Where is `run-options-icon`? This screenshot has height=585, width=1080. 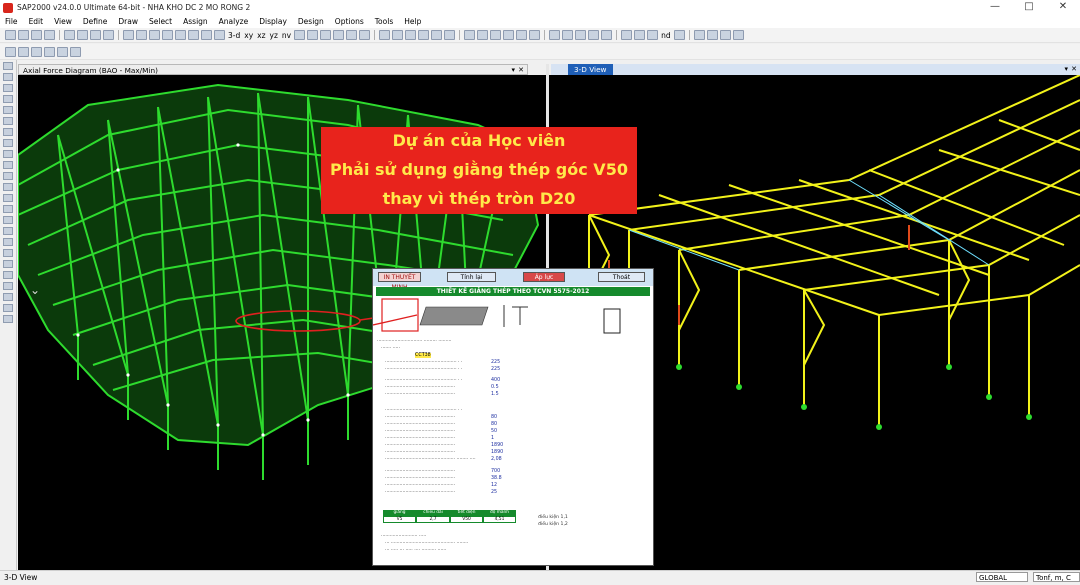
run-options-icon is located at coordinates (141, 35).